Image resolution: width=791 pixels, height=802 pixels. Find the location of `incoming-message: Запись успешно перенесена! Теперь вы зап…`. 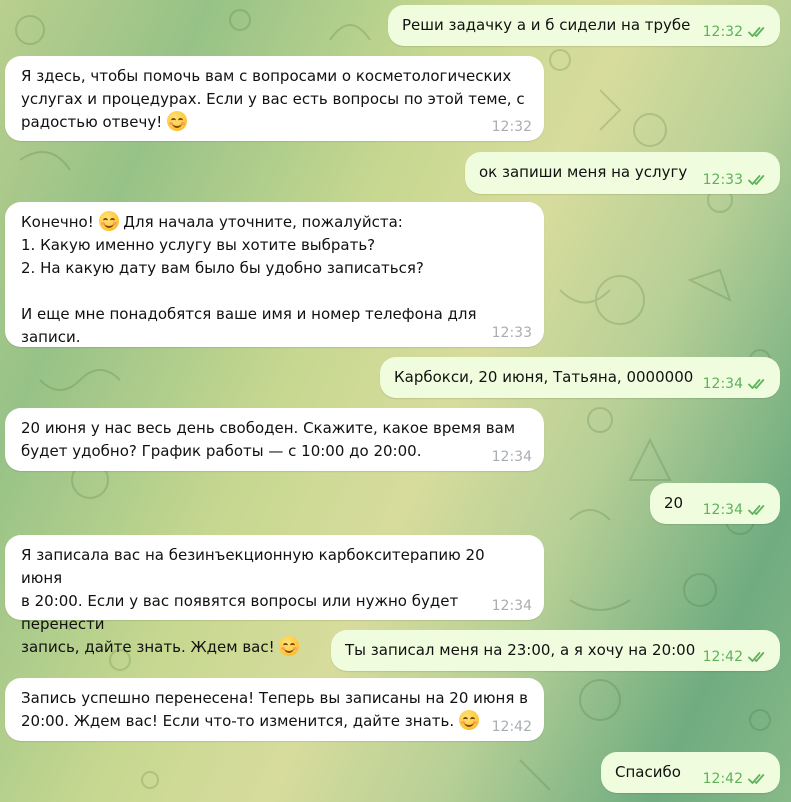

incoming-message: Запись успешно перенесена! Теперь вы зап… is located at coordinates (274, 709).